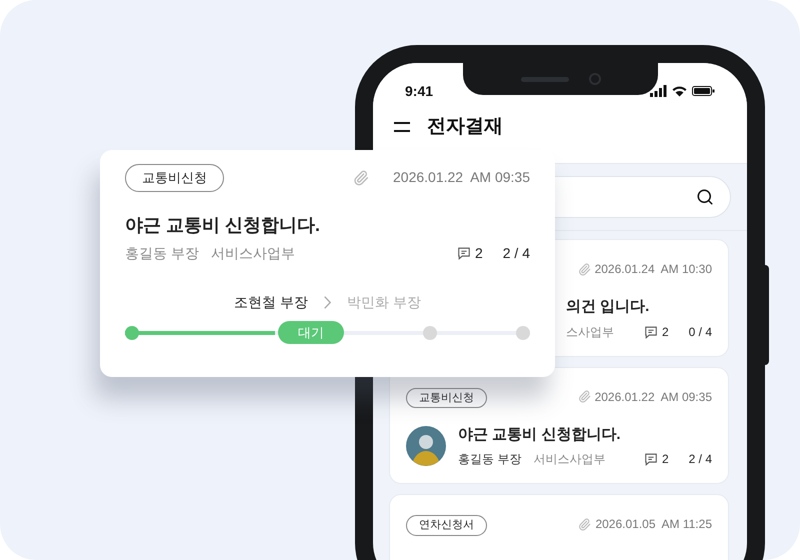  Describe the element at coordinates (658, 91) in the screenshot. I see `signal-icon` at that location.